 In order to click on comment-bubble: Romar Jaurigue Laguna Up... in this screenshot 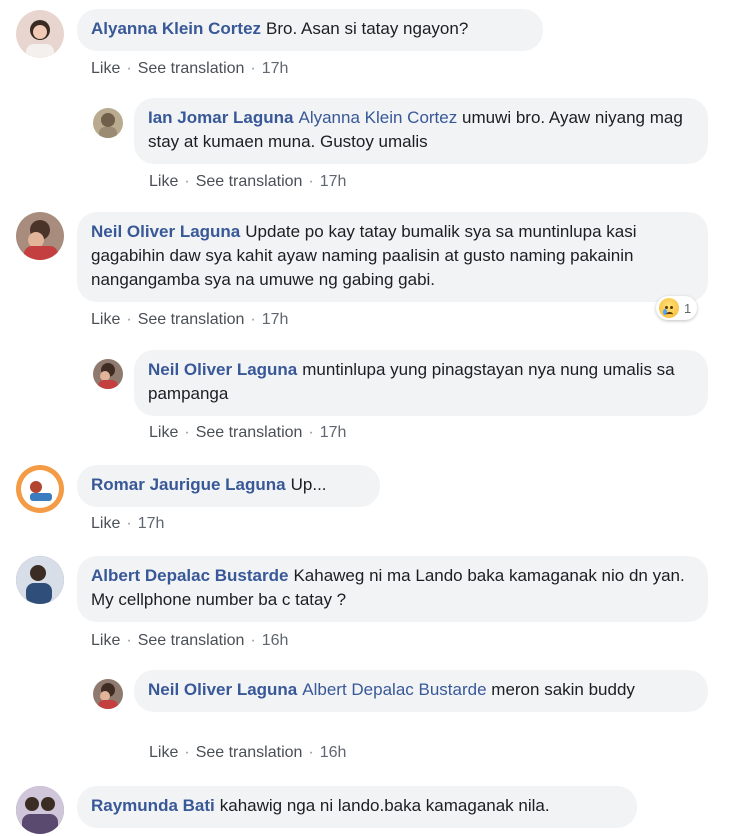, I will do `click(228, 486)`.